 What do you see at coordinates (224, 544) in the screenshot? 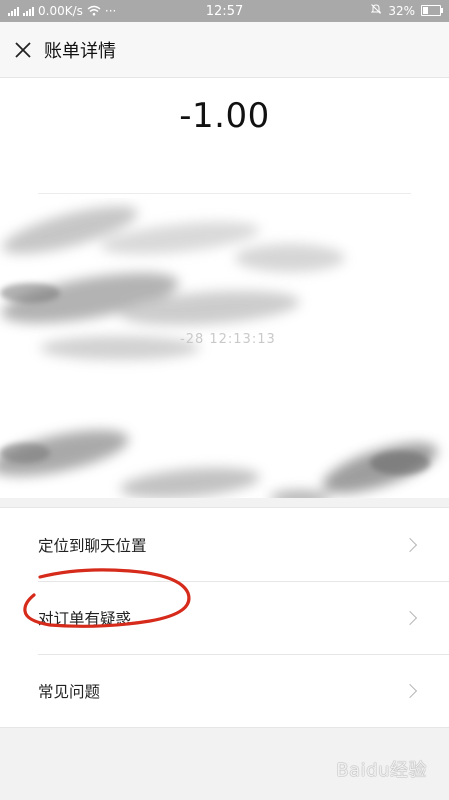
I see `menu-item-locate-chat: 定位到聊天位置` at bounding box center [224, 544].